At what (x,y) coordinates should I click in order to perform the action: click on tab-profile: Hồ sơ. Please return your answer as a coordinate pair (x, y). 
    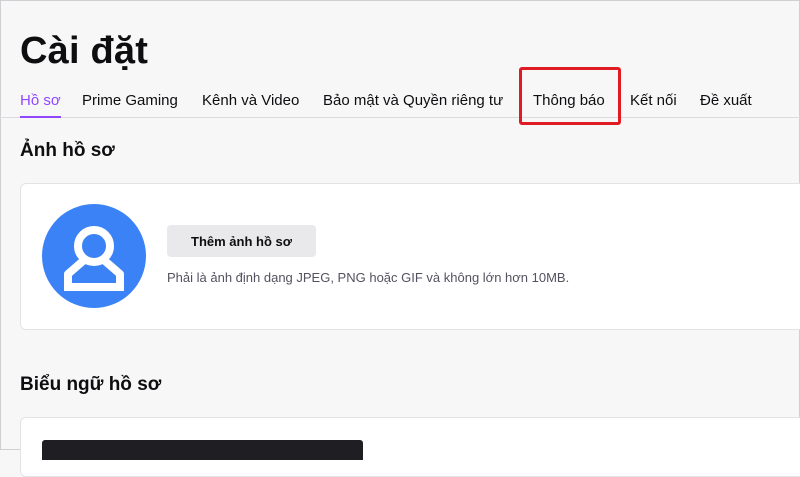
    Looking at the image, I should click on (40, 105).